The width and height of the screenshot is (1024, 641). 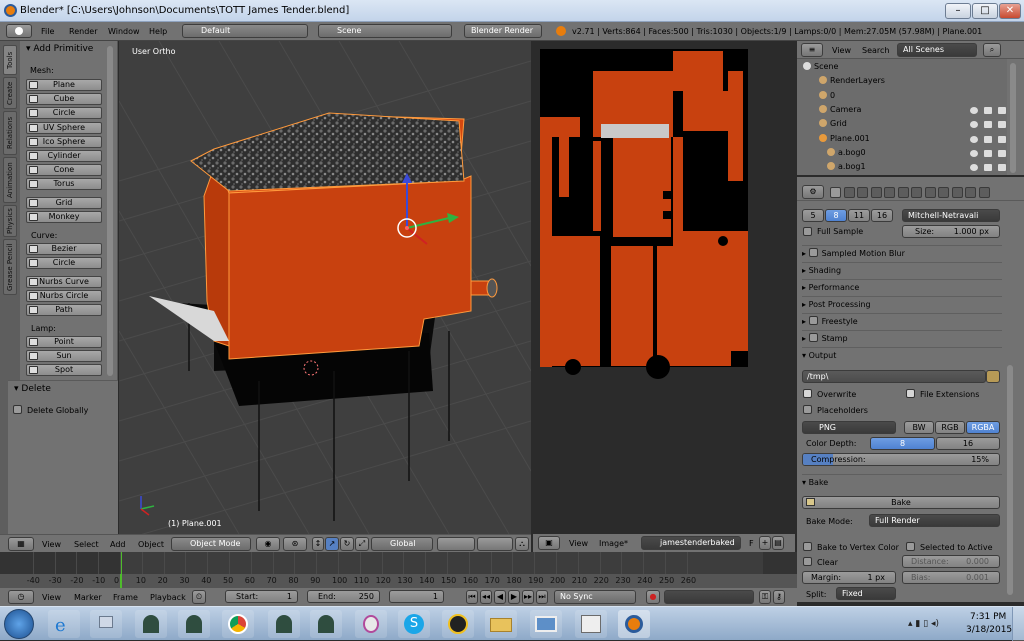 What do you see at coordinates (901, 459) in the screenshot?
I see `compression-slider: Compression: 15%` at bounding box center [901, 459].